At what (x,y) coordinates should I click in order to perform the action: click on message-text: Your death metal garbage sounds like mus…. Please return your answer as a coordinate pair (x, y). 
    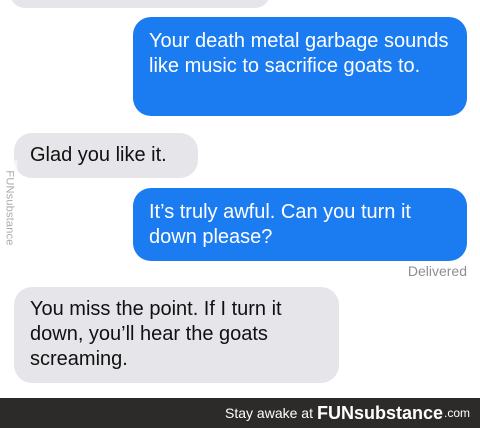
    Looking at the image, I should click on (299, 53).